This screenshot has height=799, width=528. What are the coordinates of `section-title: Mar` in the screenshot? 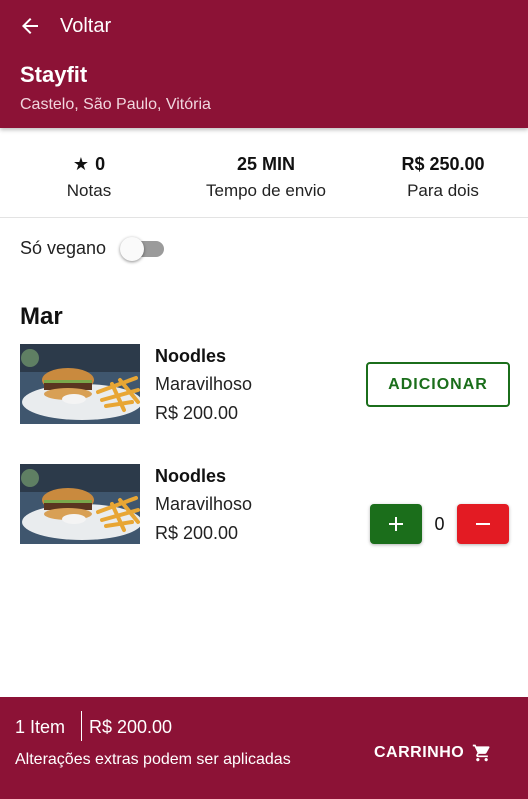 It's located at (41, 316).